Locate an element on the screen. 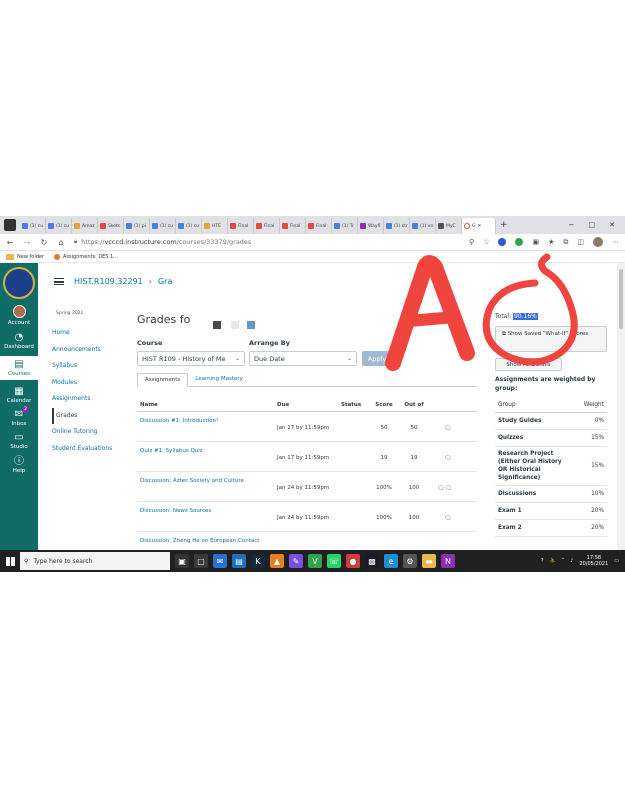  task-view-icon: ▣ is located at coordinates (182, 561).